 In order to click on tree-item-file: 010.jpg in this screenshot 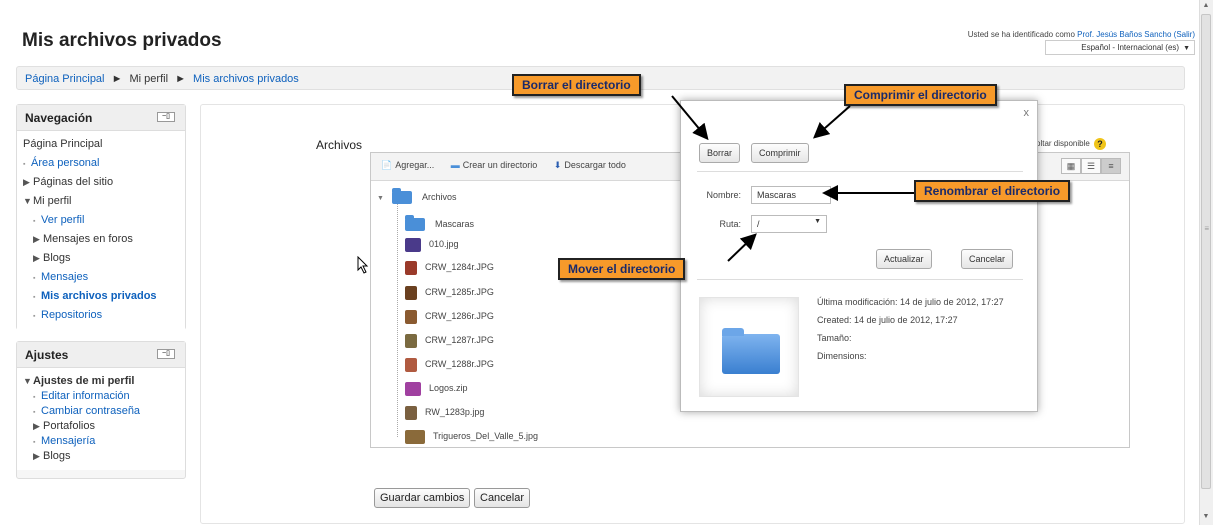, I will do `click(432, 244)`.